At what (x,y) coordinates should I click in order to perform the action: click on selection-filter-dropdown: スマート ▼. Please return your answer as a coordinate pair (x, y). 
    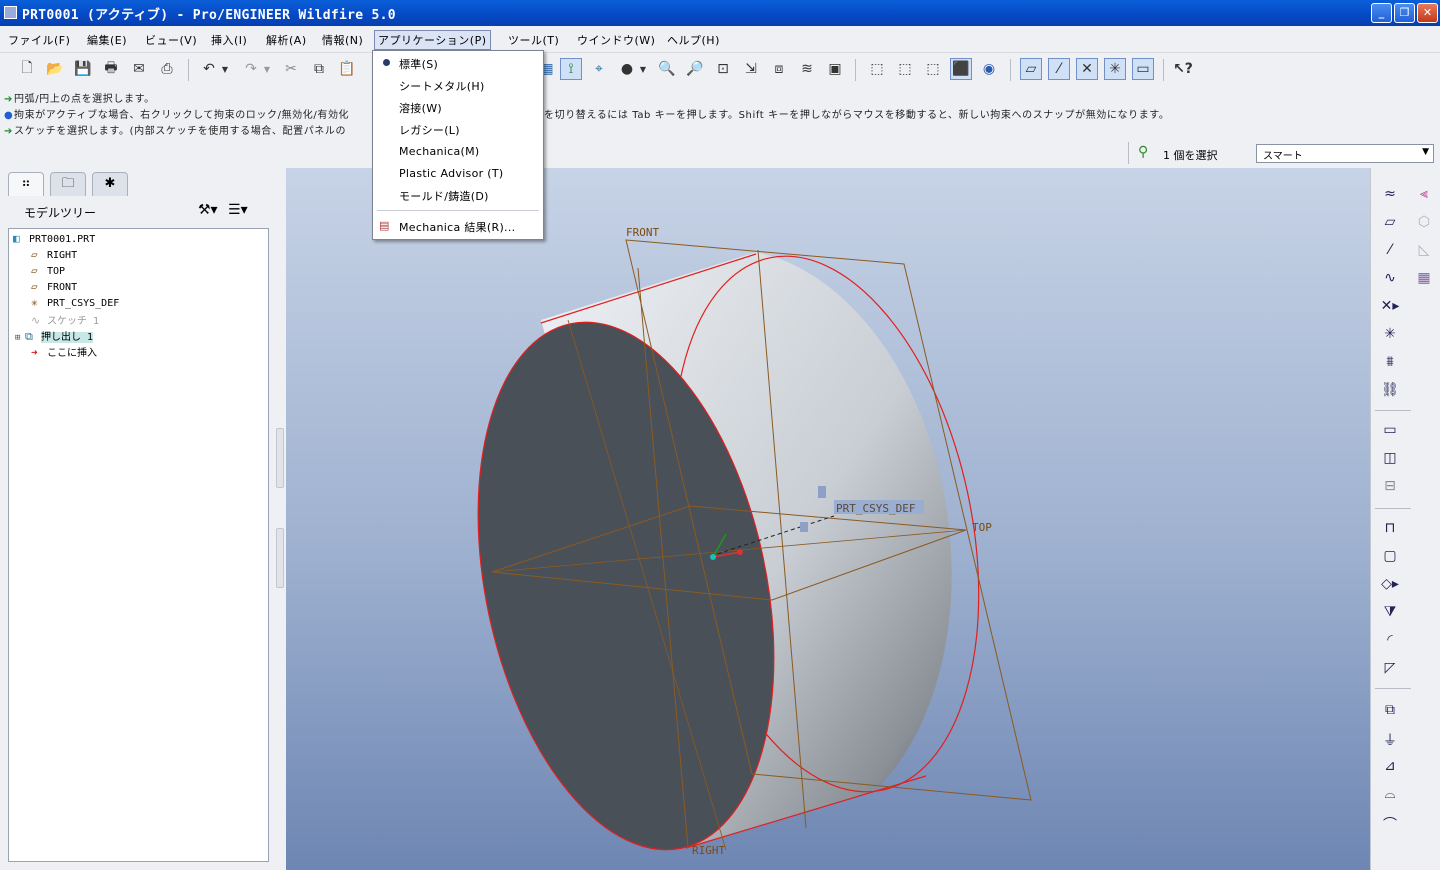
    Looking at the image, I should click on (1345, 153).